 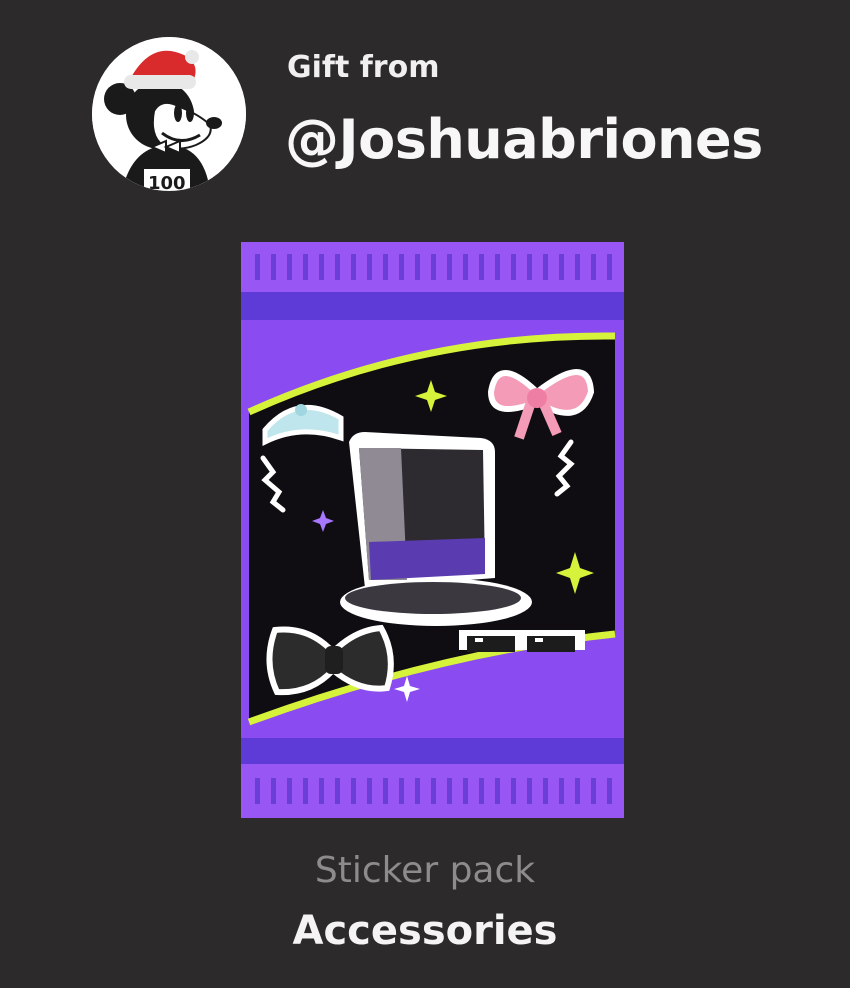 What do you see at coordinates (363, 67) in the screenshot?
I see `gift-from-label: Gift from` at bounding box center [363, 67].